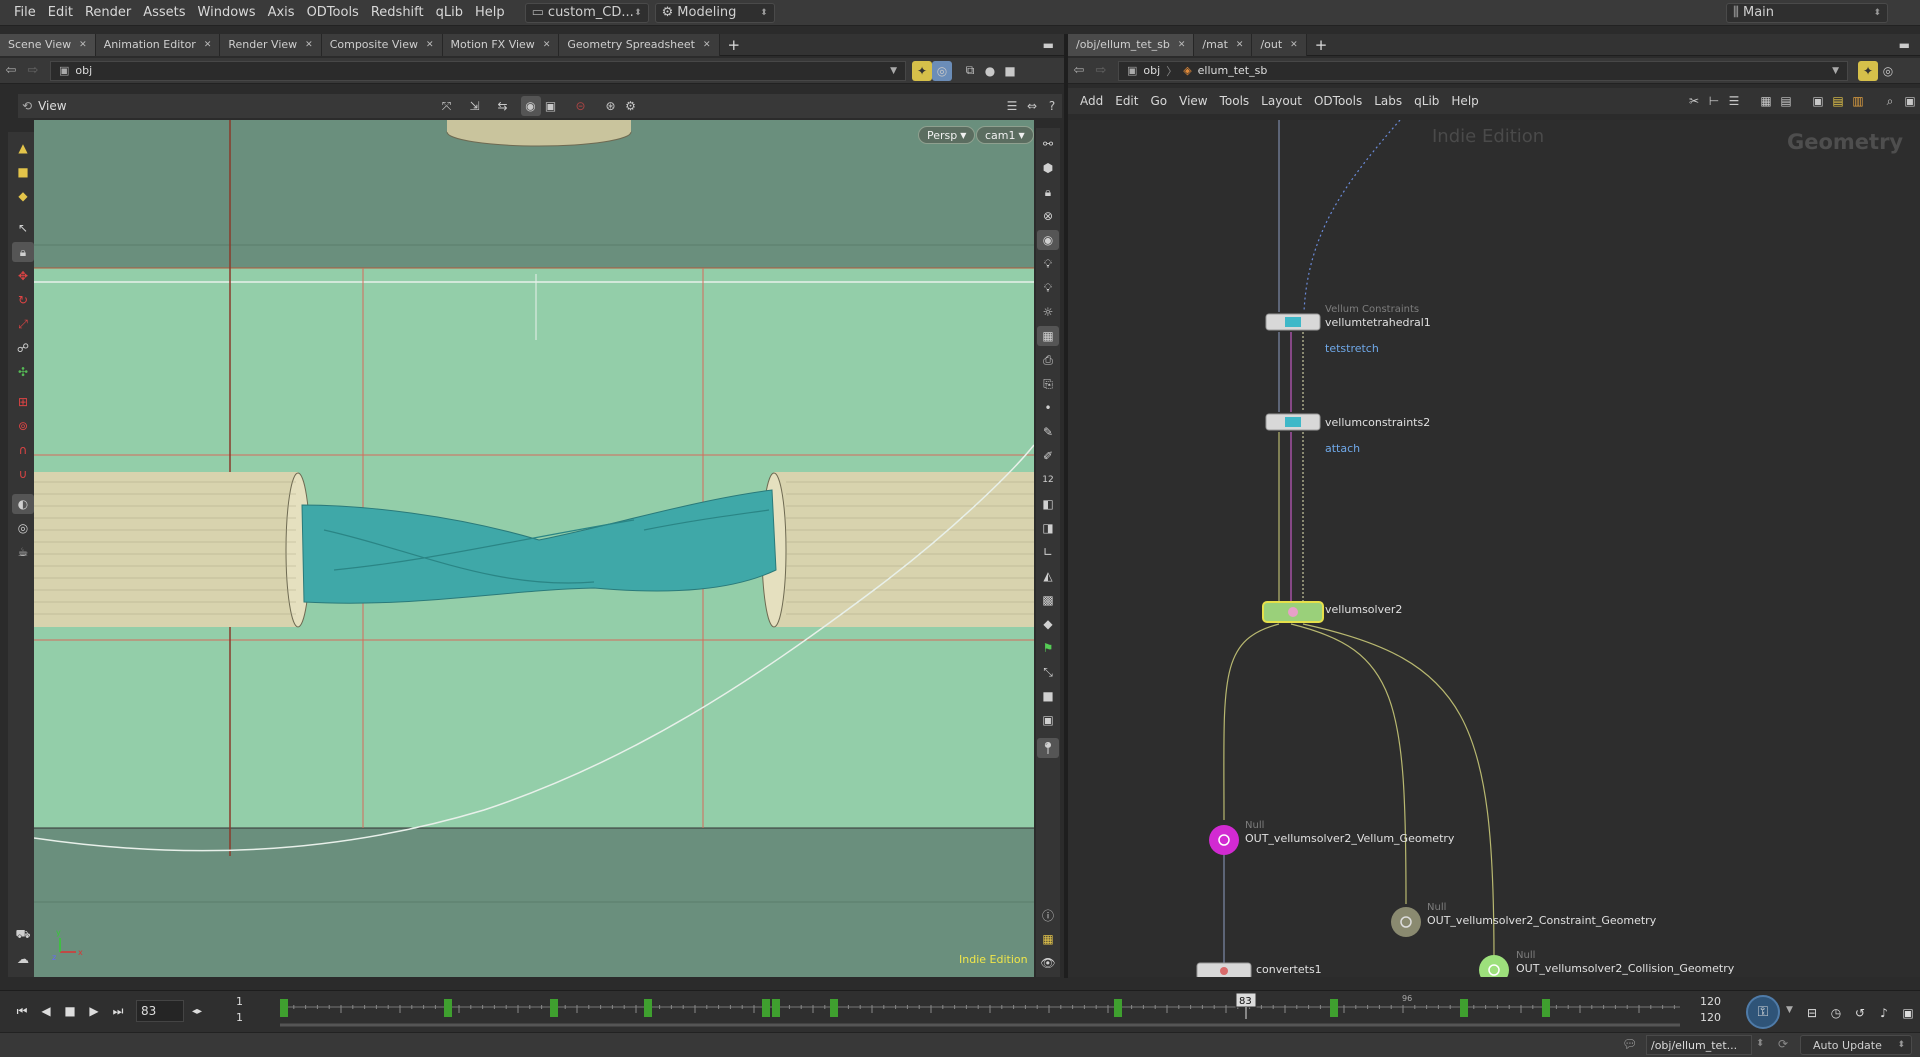 The image size is (1920, 1057). What do you see at coordinates (23, 276) in the screenshot?
I see `move-icon: ✥` at bounding box center [23, 276].